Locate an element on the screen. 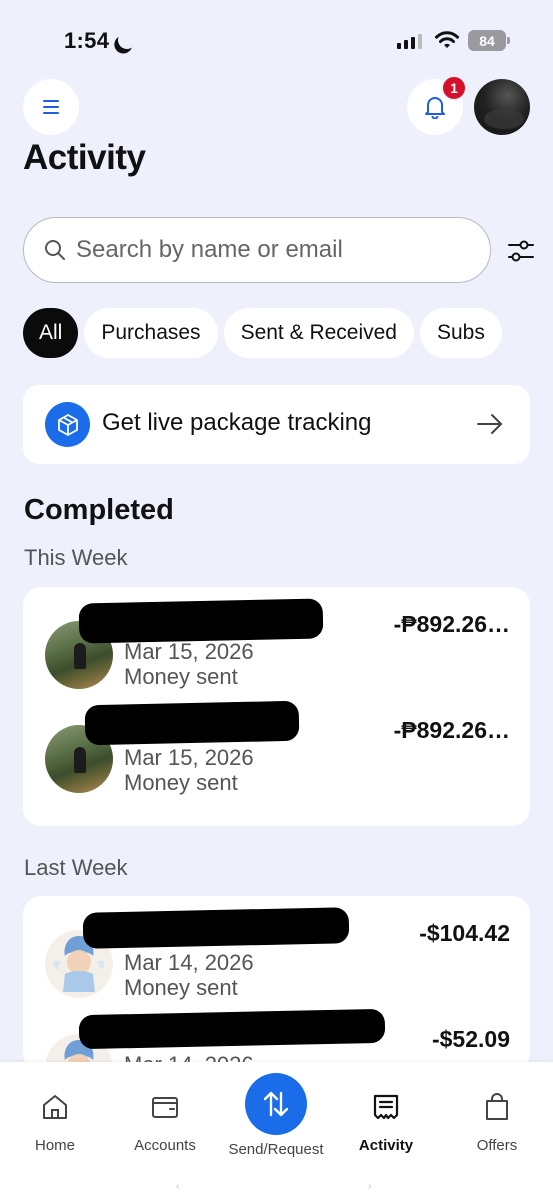 Image resolution: width=553 pixels, height=1200 pixels. nav-label: Offers is located at coordinates (497, 1145).